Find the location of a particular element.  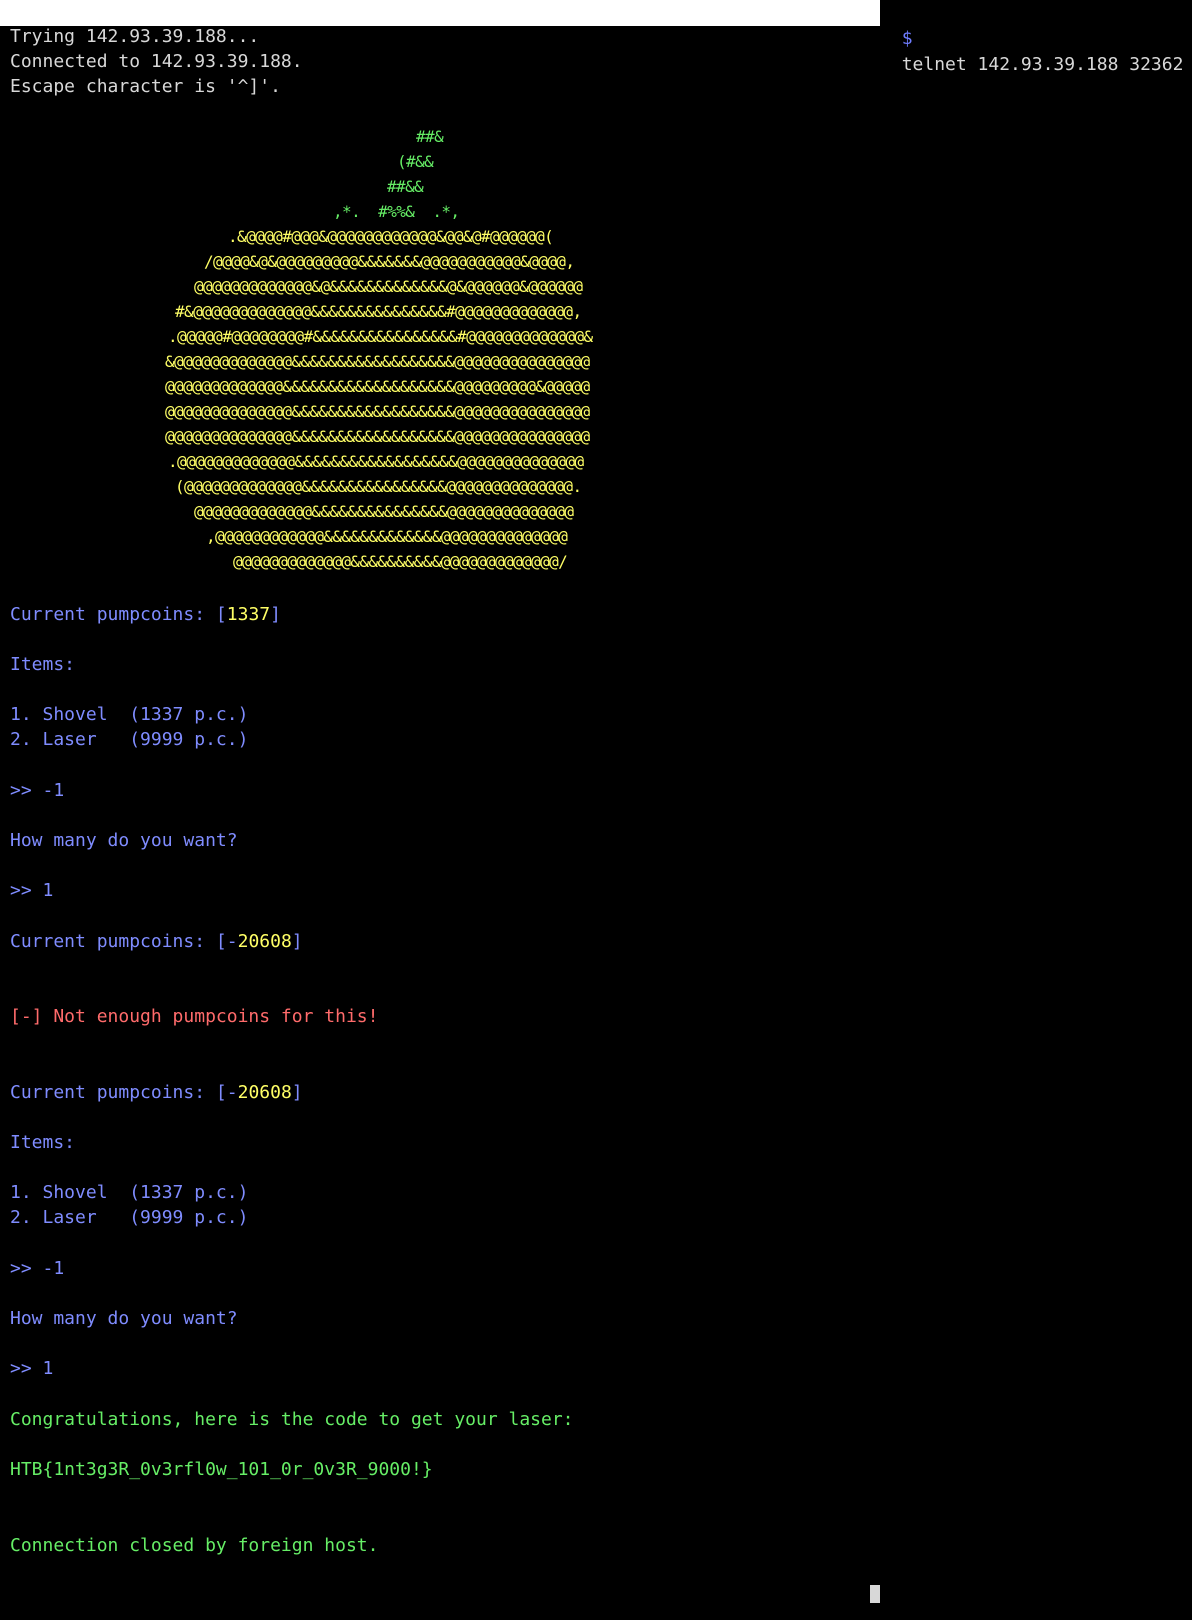

art-body-line: .&@@@@#@@@&@@@@@@@@@@@@&@@&@#@@@@@@( is located at coordinates (391, 236).